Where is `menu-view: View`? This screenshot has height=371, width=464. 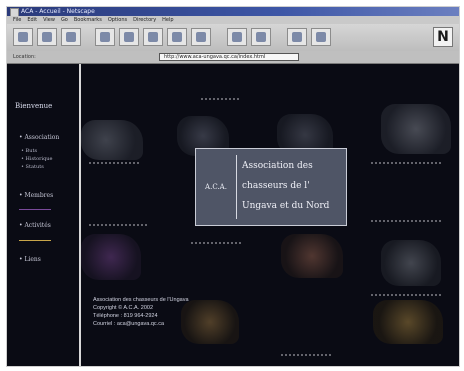
menu-view: View is located at coordinates (49, 20).